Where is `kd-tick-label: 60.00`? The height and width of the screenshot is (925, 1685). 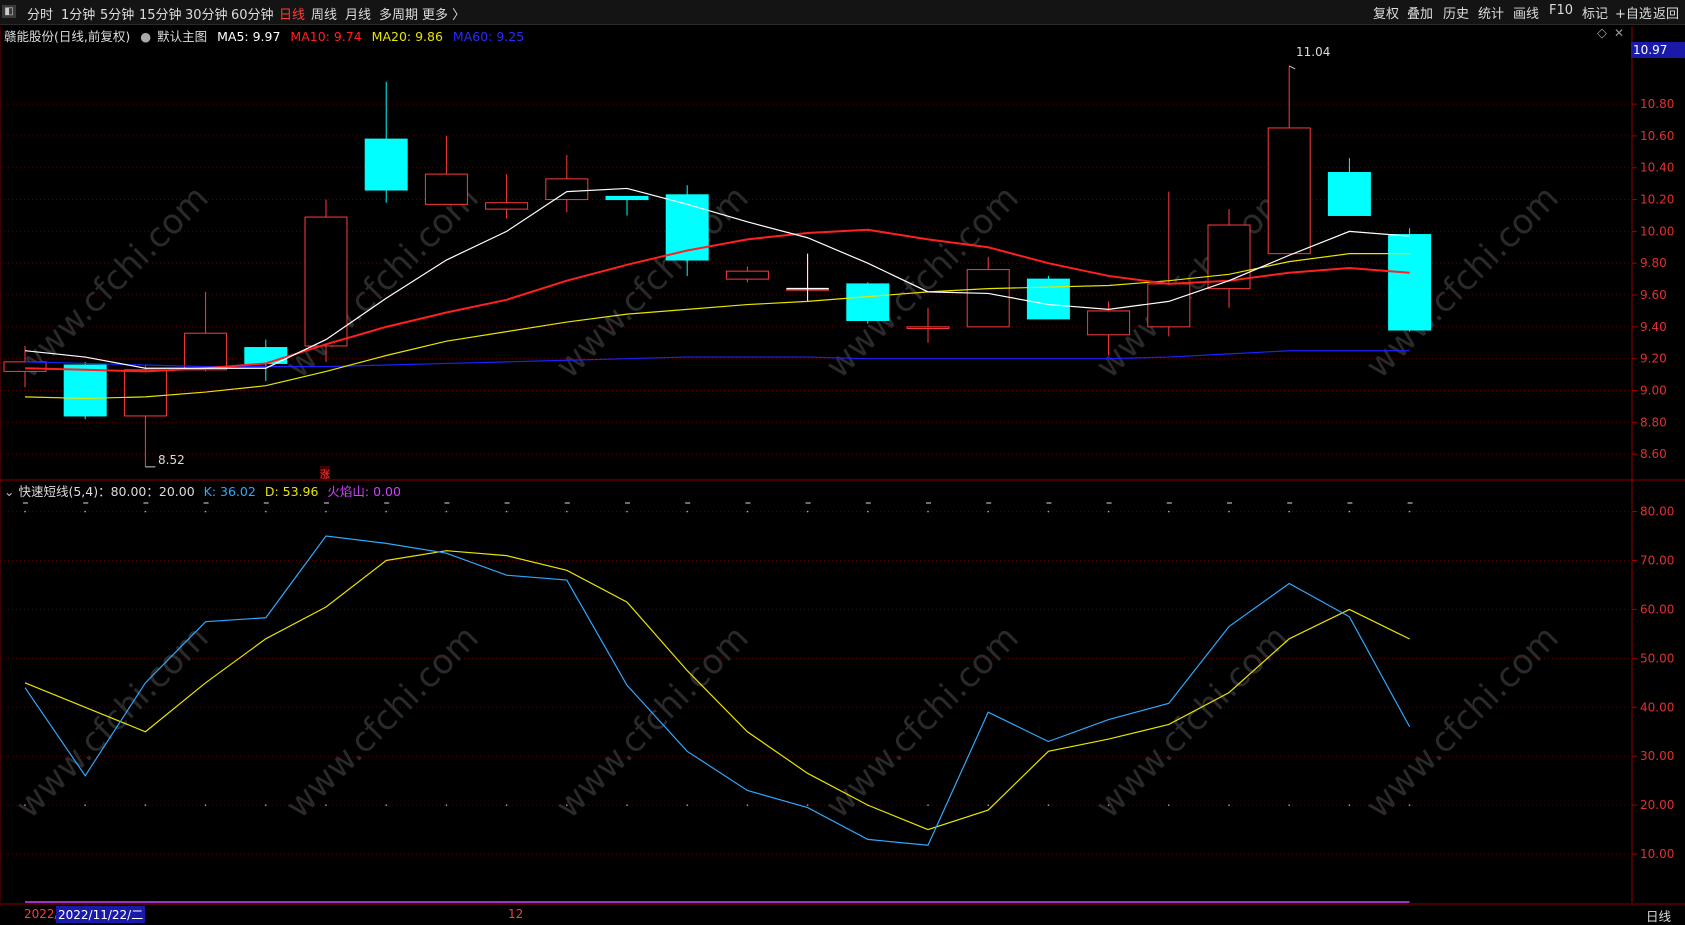 kd-tick-label: 60.00 is located at coordinates (1657, 609).